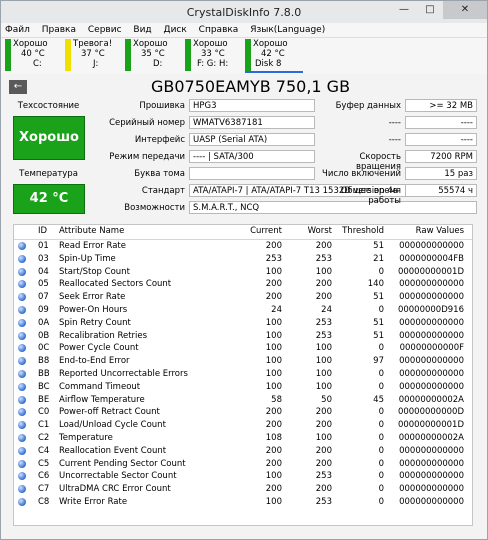 This screenshot has height=540, width=488. Describe the element at coordinates (115, 284) in the screenshot. I see `cell-attribute: Reallocated Sectors Count` at that location.